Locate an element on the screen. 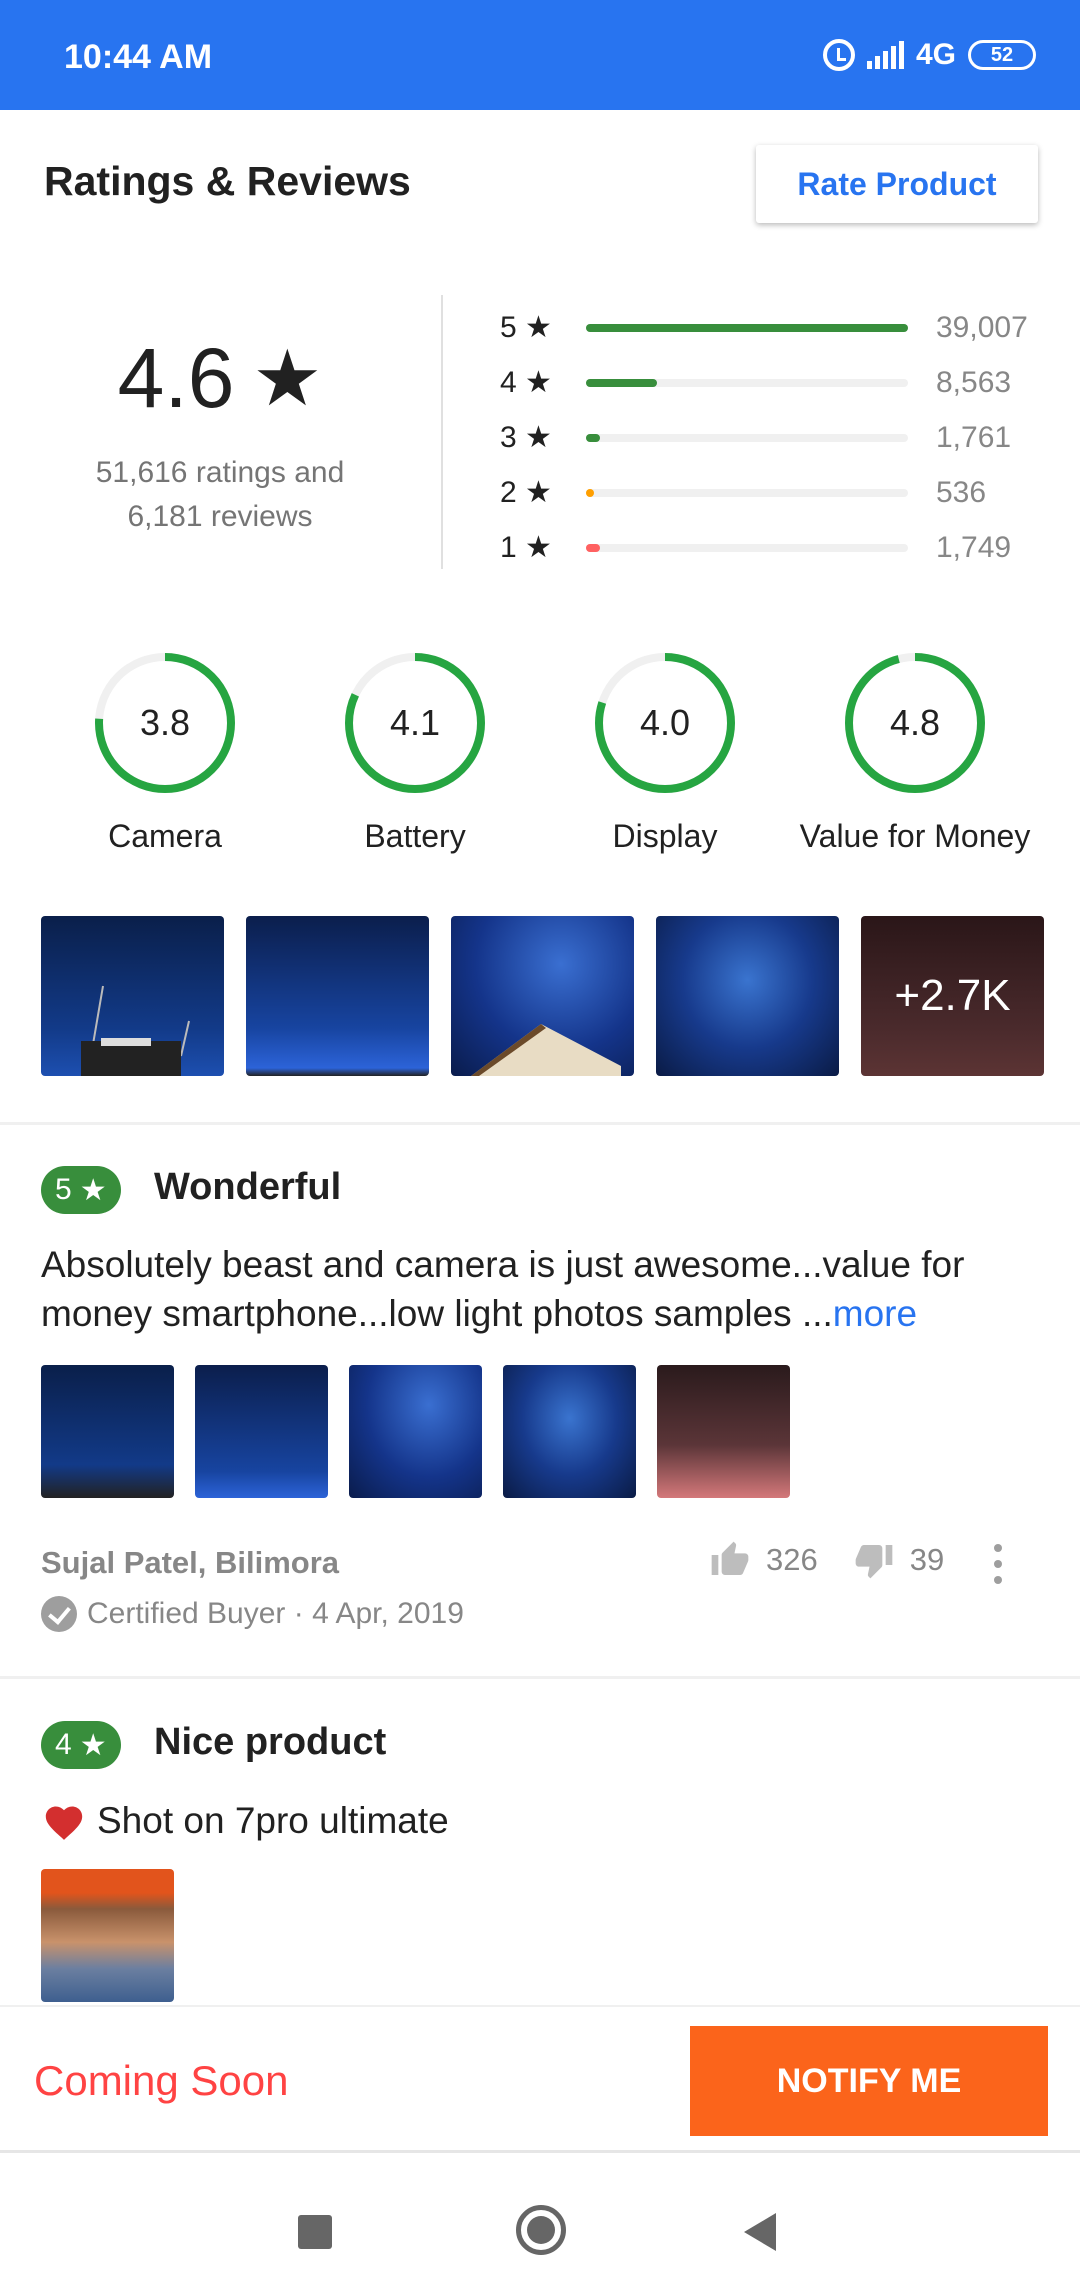 The height and width of the screenshot is (2280, 1080). review-title: Wonderful is located at coordinates (248, 1187).